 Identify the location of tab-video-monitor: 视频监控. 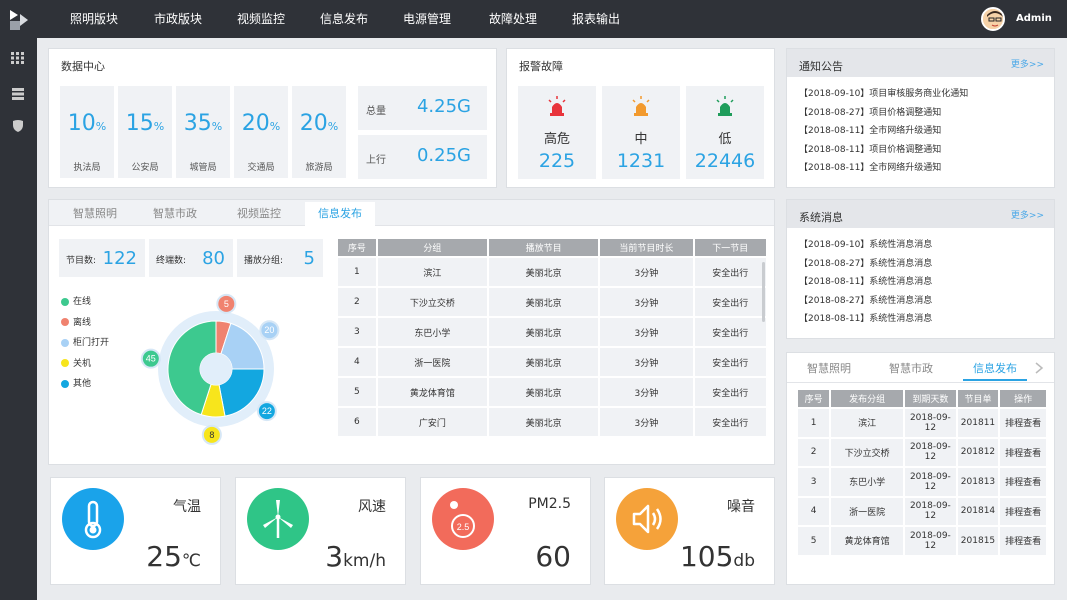
(259, 214).